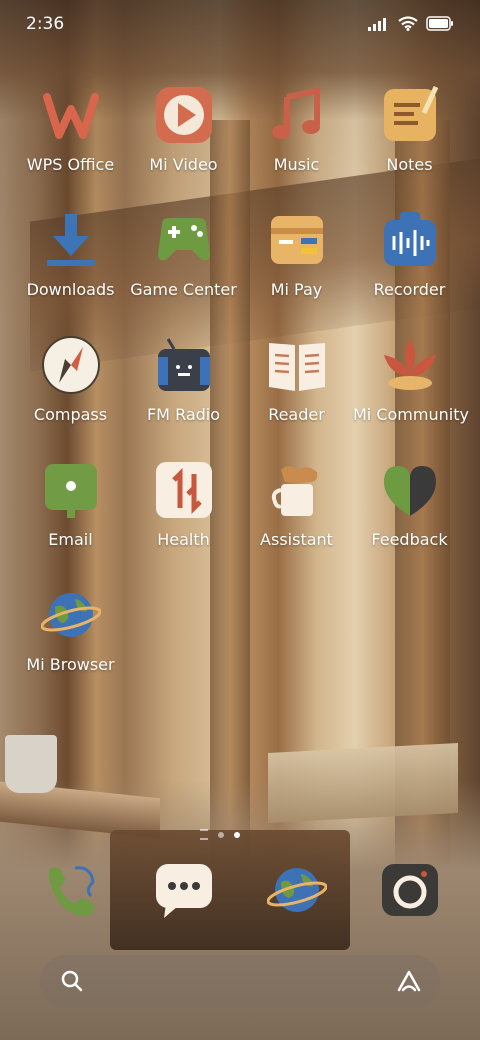 Image resolution: width=480 pixels, height=1040 pixels. I want to click on dock-phone, so click(70, 915).